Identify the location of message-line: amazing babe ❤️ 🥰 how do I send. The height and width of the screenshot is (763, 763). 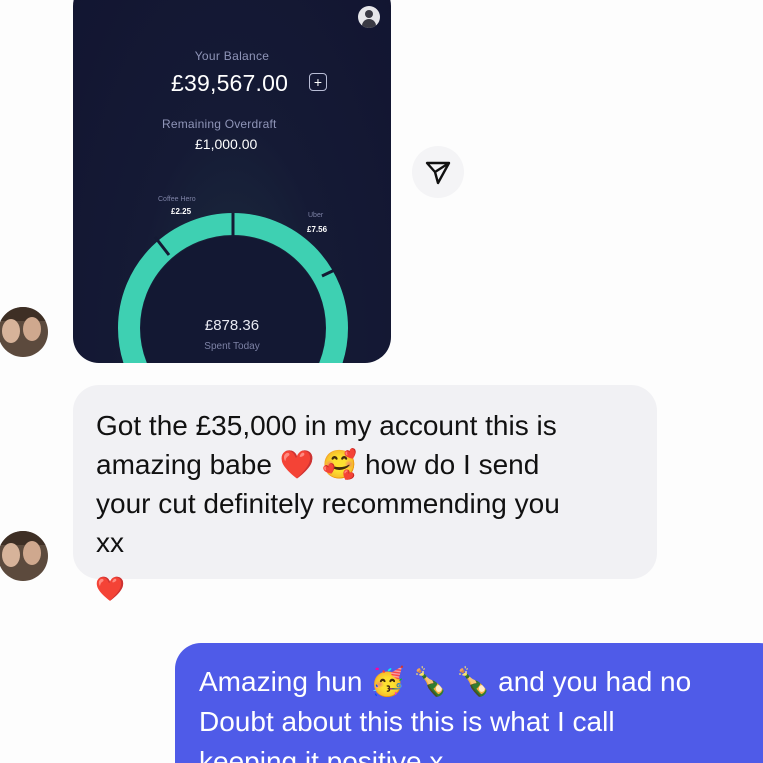
(318, 464).